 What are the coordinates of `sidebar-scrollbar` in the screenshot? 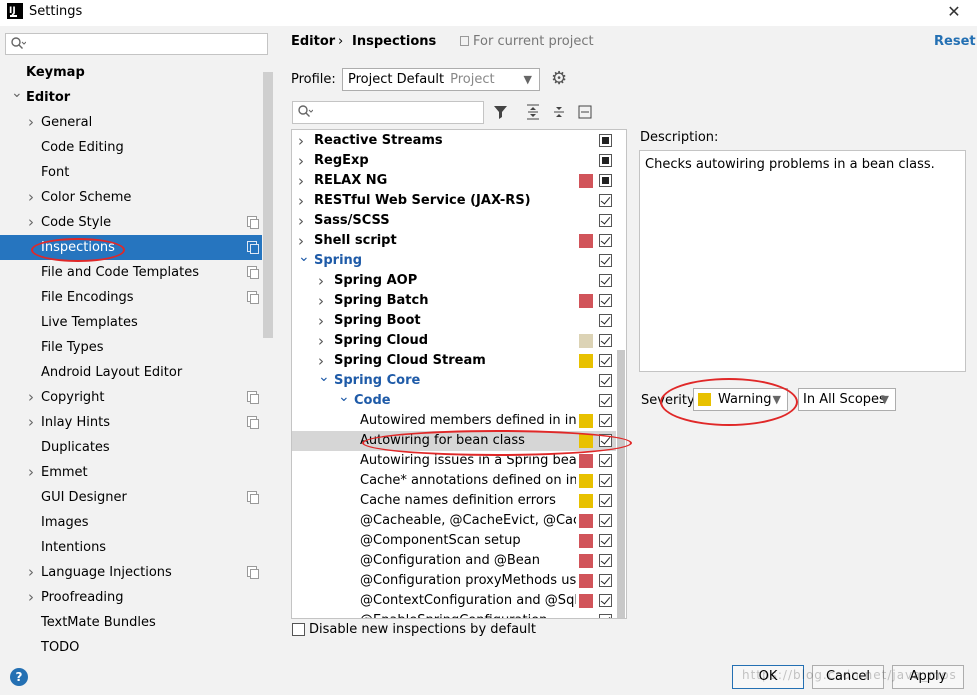 It's located at (268, 205).